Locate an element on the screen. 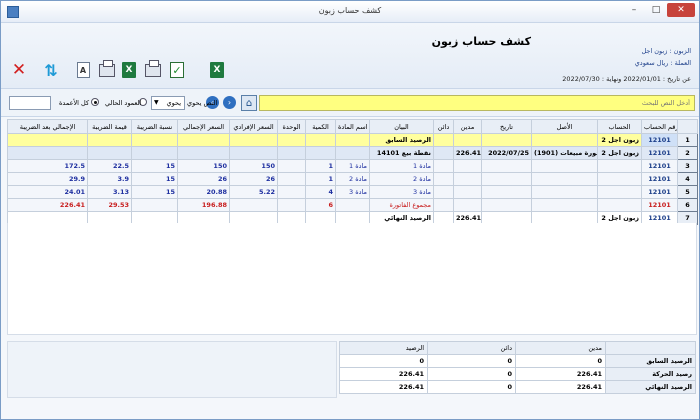 The width and height of the screenshot is (700, 420). cell-date: 2022/07/25 is located at coordinates (506, 153).